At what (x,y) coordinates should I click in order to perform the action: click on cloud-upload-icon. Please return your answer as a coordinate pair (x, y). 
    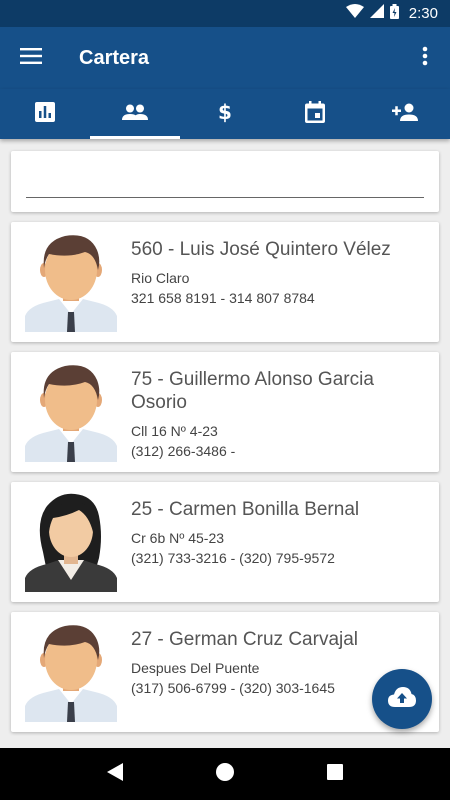
    Looking at the image, I should click on (402, 699).